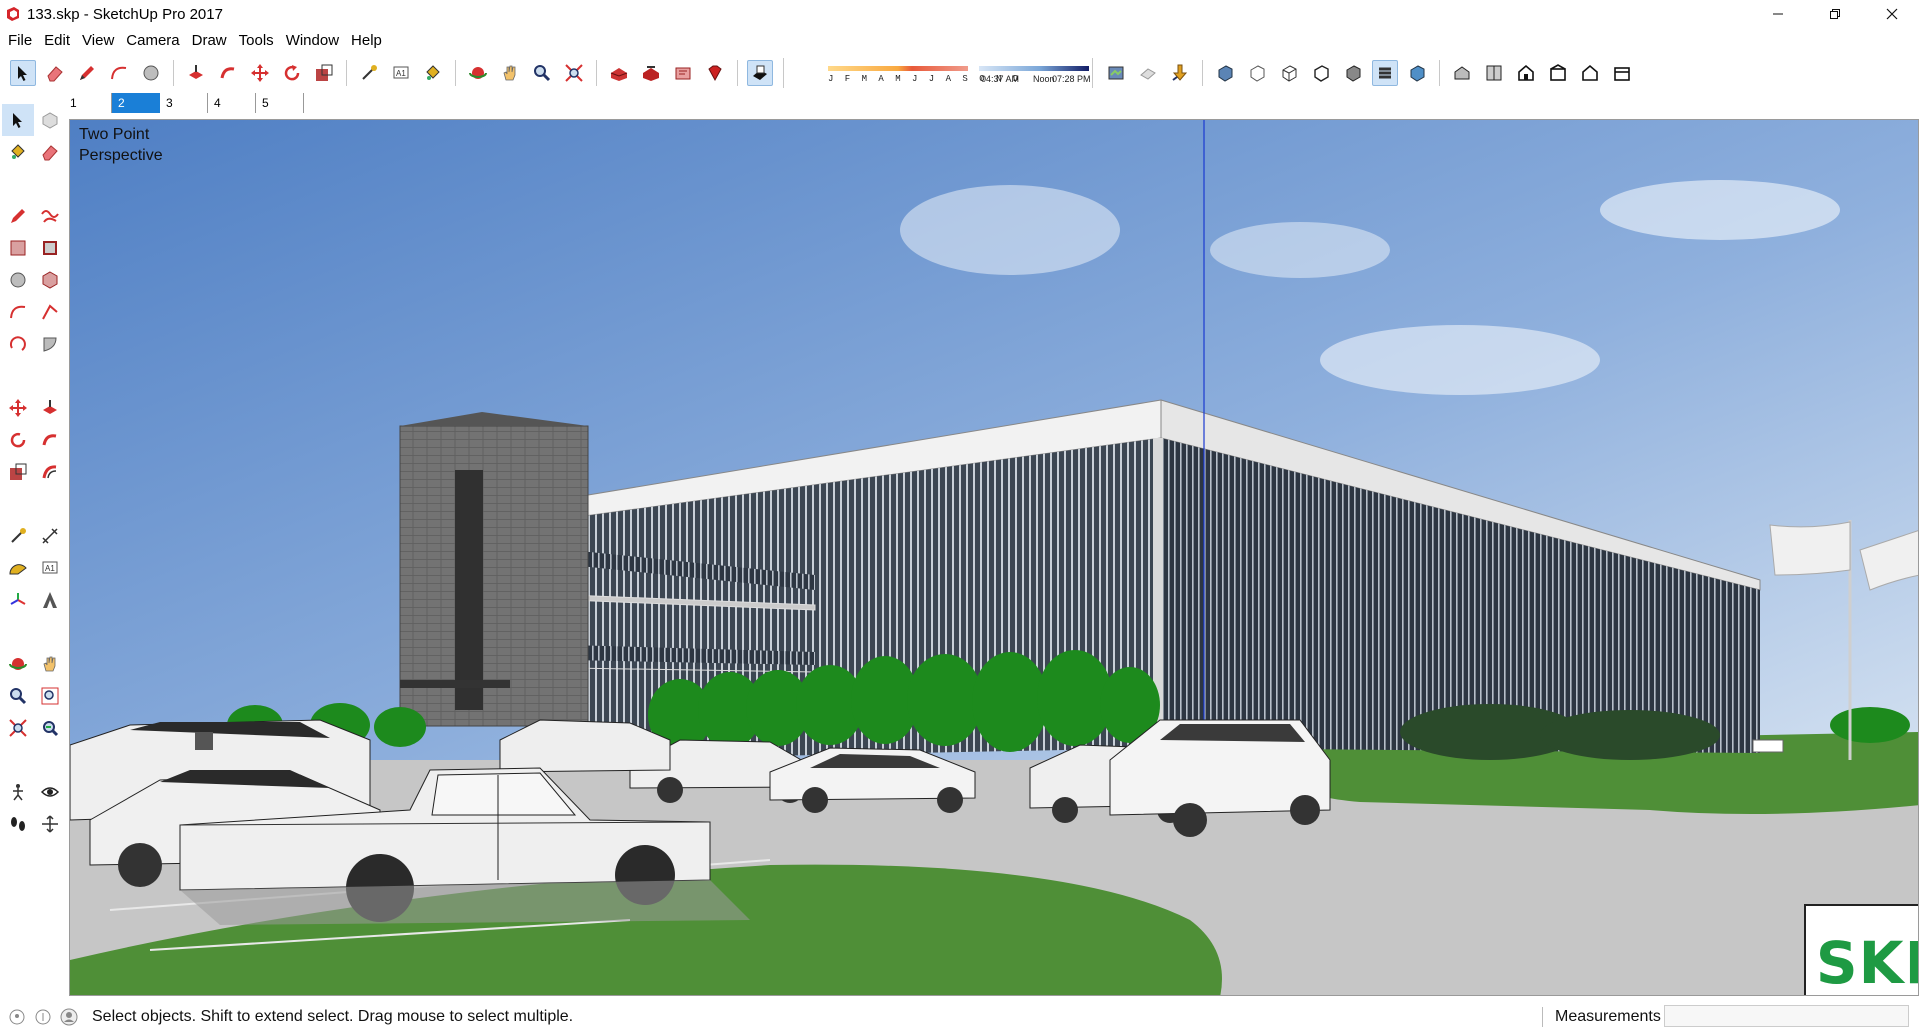 This screenshot has width=1920, height=1030. What do you see at coordinates (18, 312) in the screenshot?
I see `arc-tool` at bounding box center [18, 312].